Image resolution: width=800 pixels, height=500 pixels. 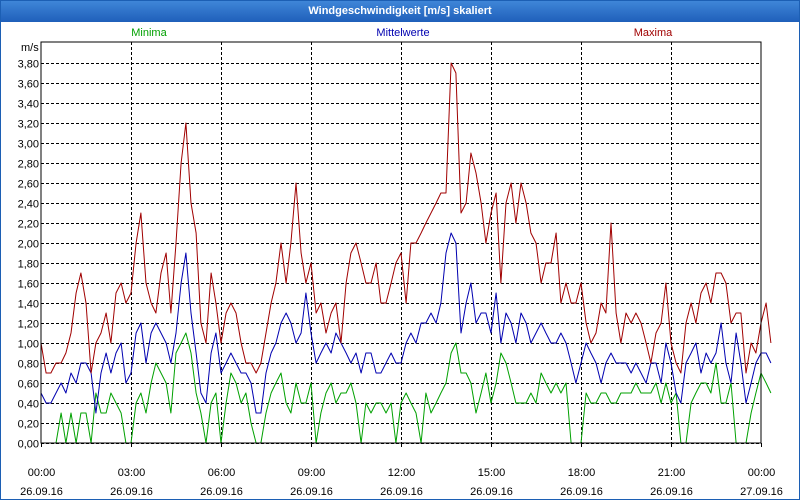 I want to click on y-tick-label: 2,40, so click(x=28, y=205).